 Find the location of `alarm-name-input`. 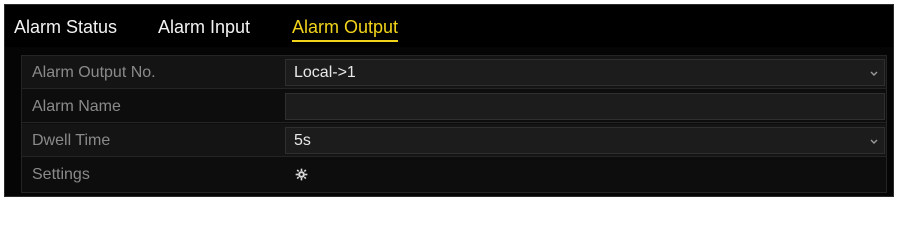

alarm-name-input is located at coordinates (585, 106).